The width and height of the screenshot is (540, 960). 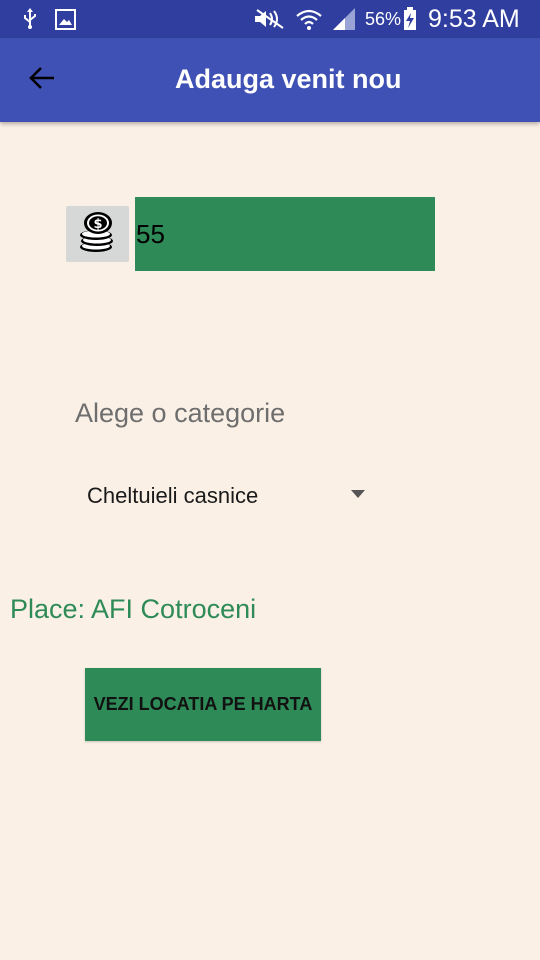 I want to click on category-selected-value: Cheltuieli casnice, so click(x=173, y=495).